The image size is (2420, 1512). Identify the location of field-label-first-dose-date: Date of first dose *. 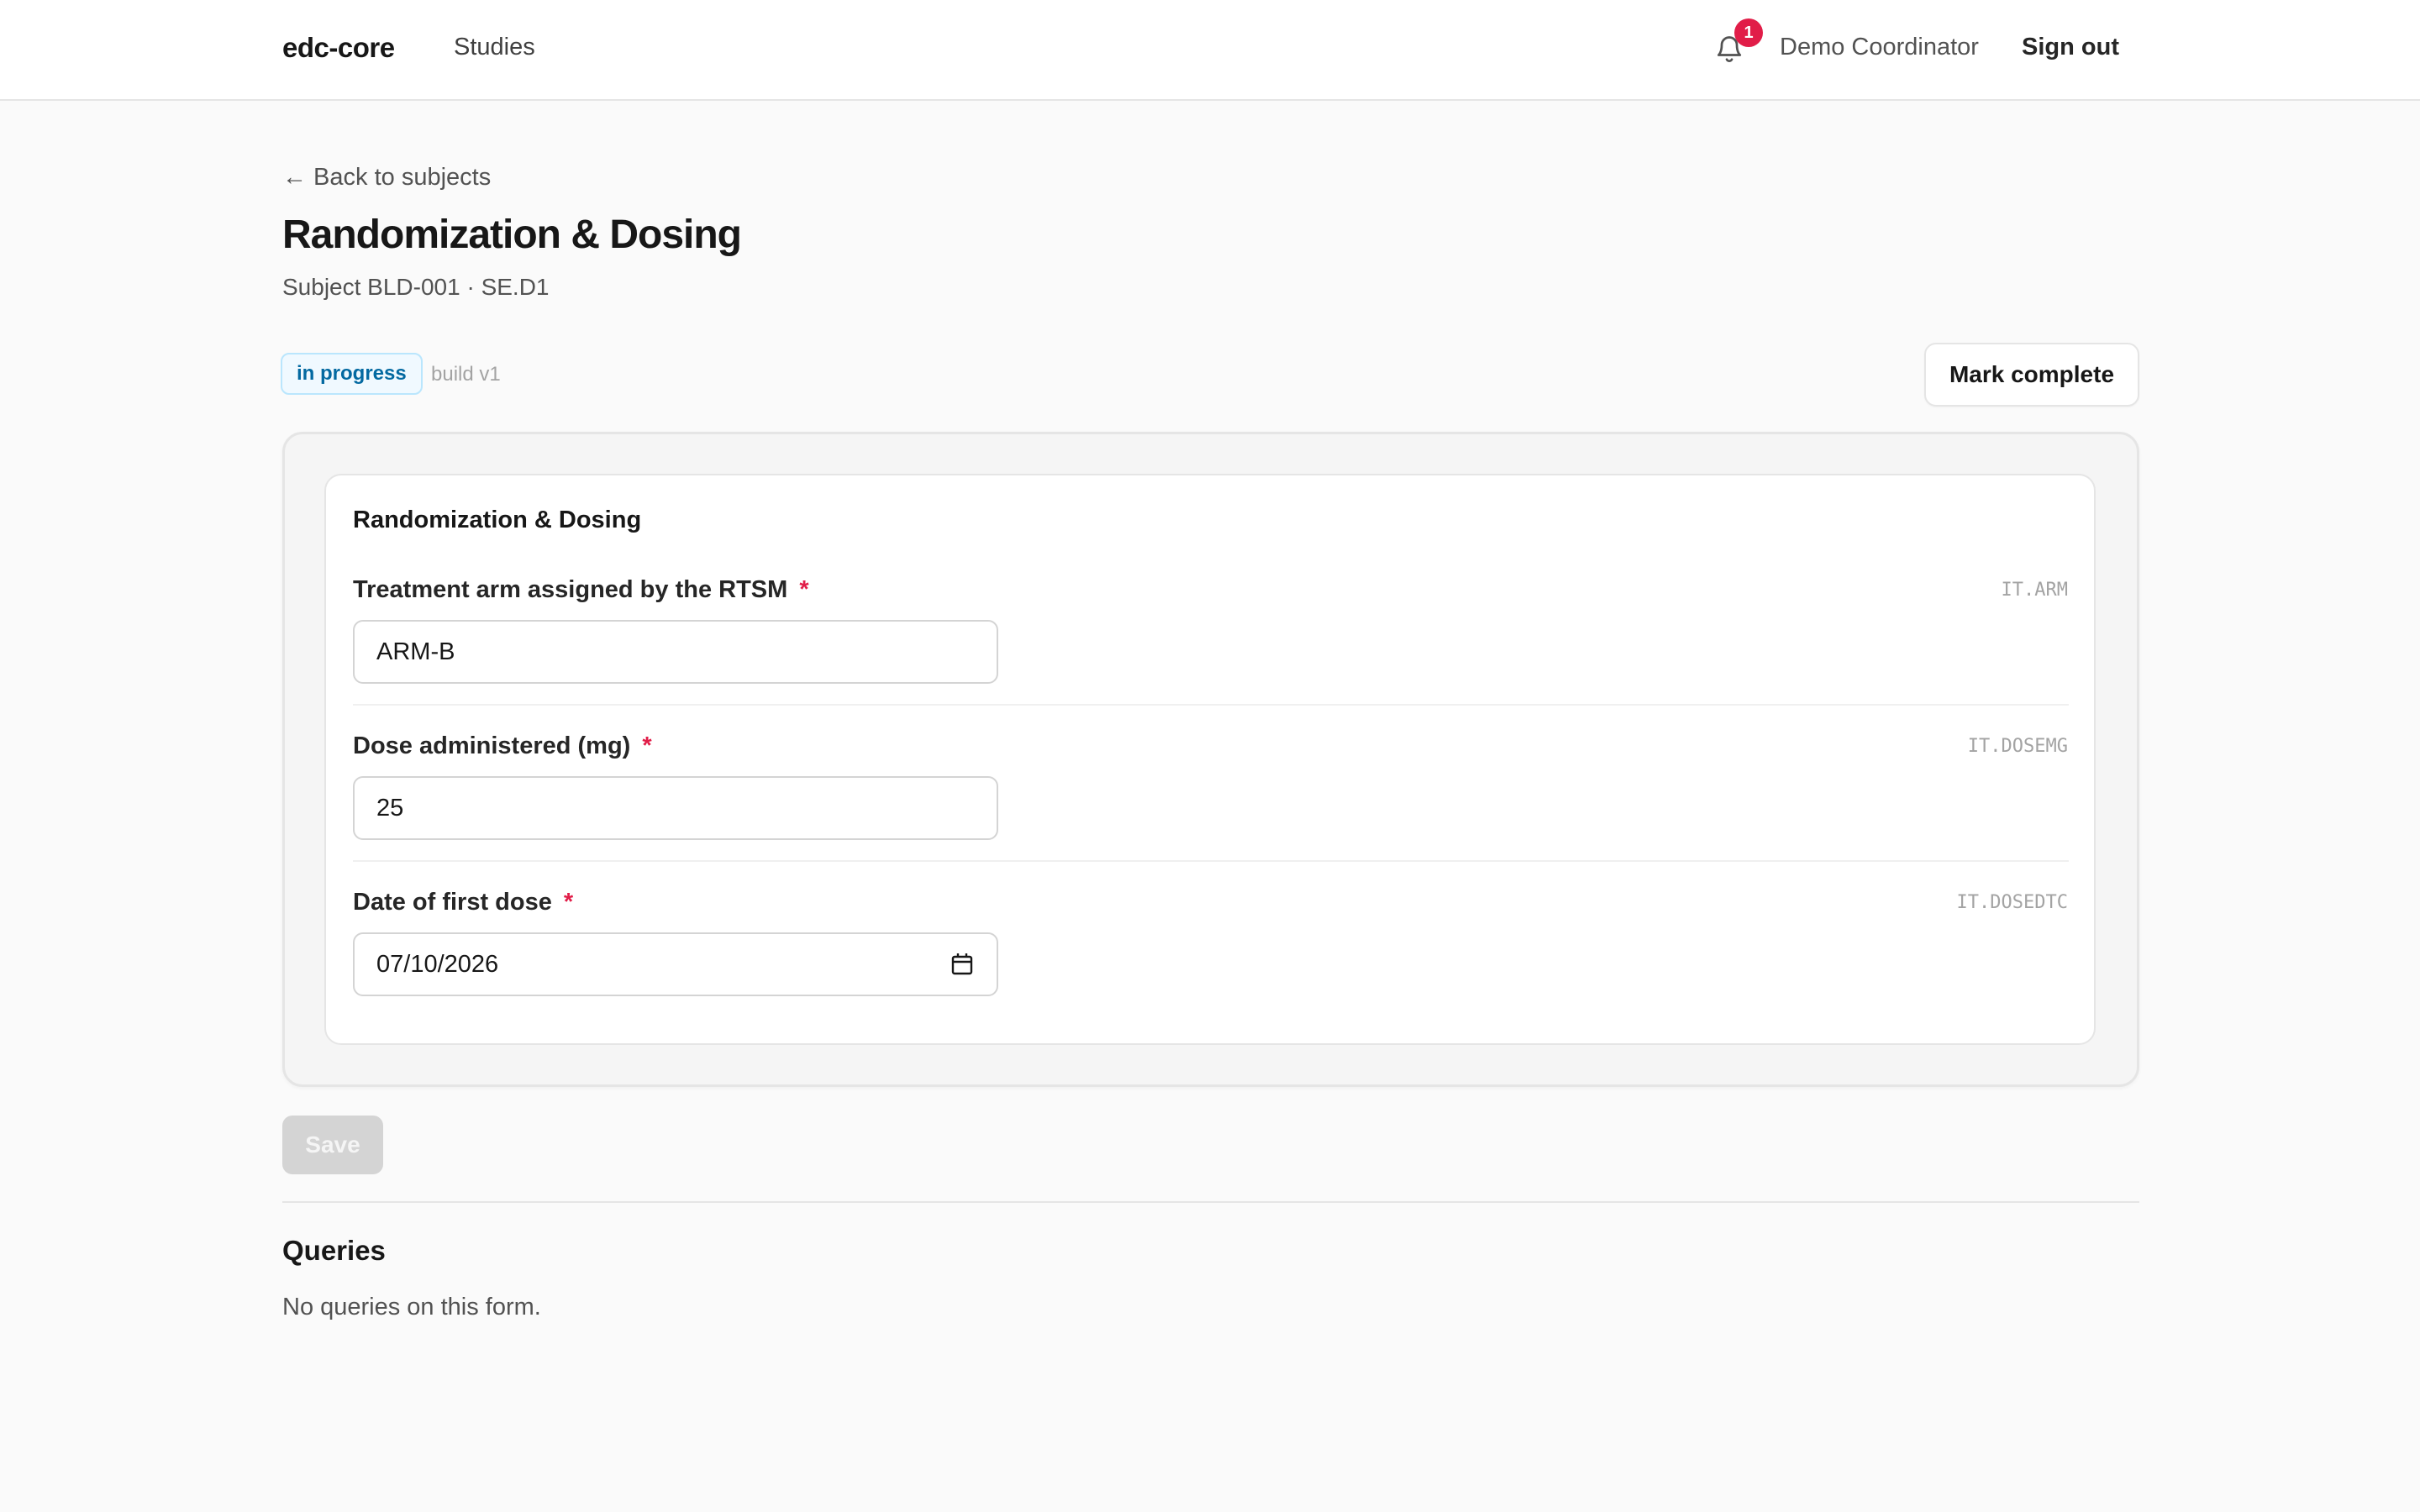
(463, 902).